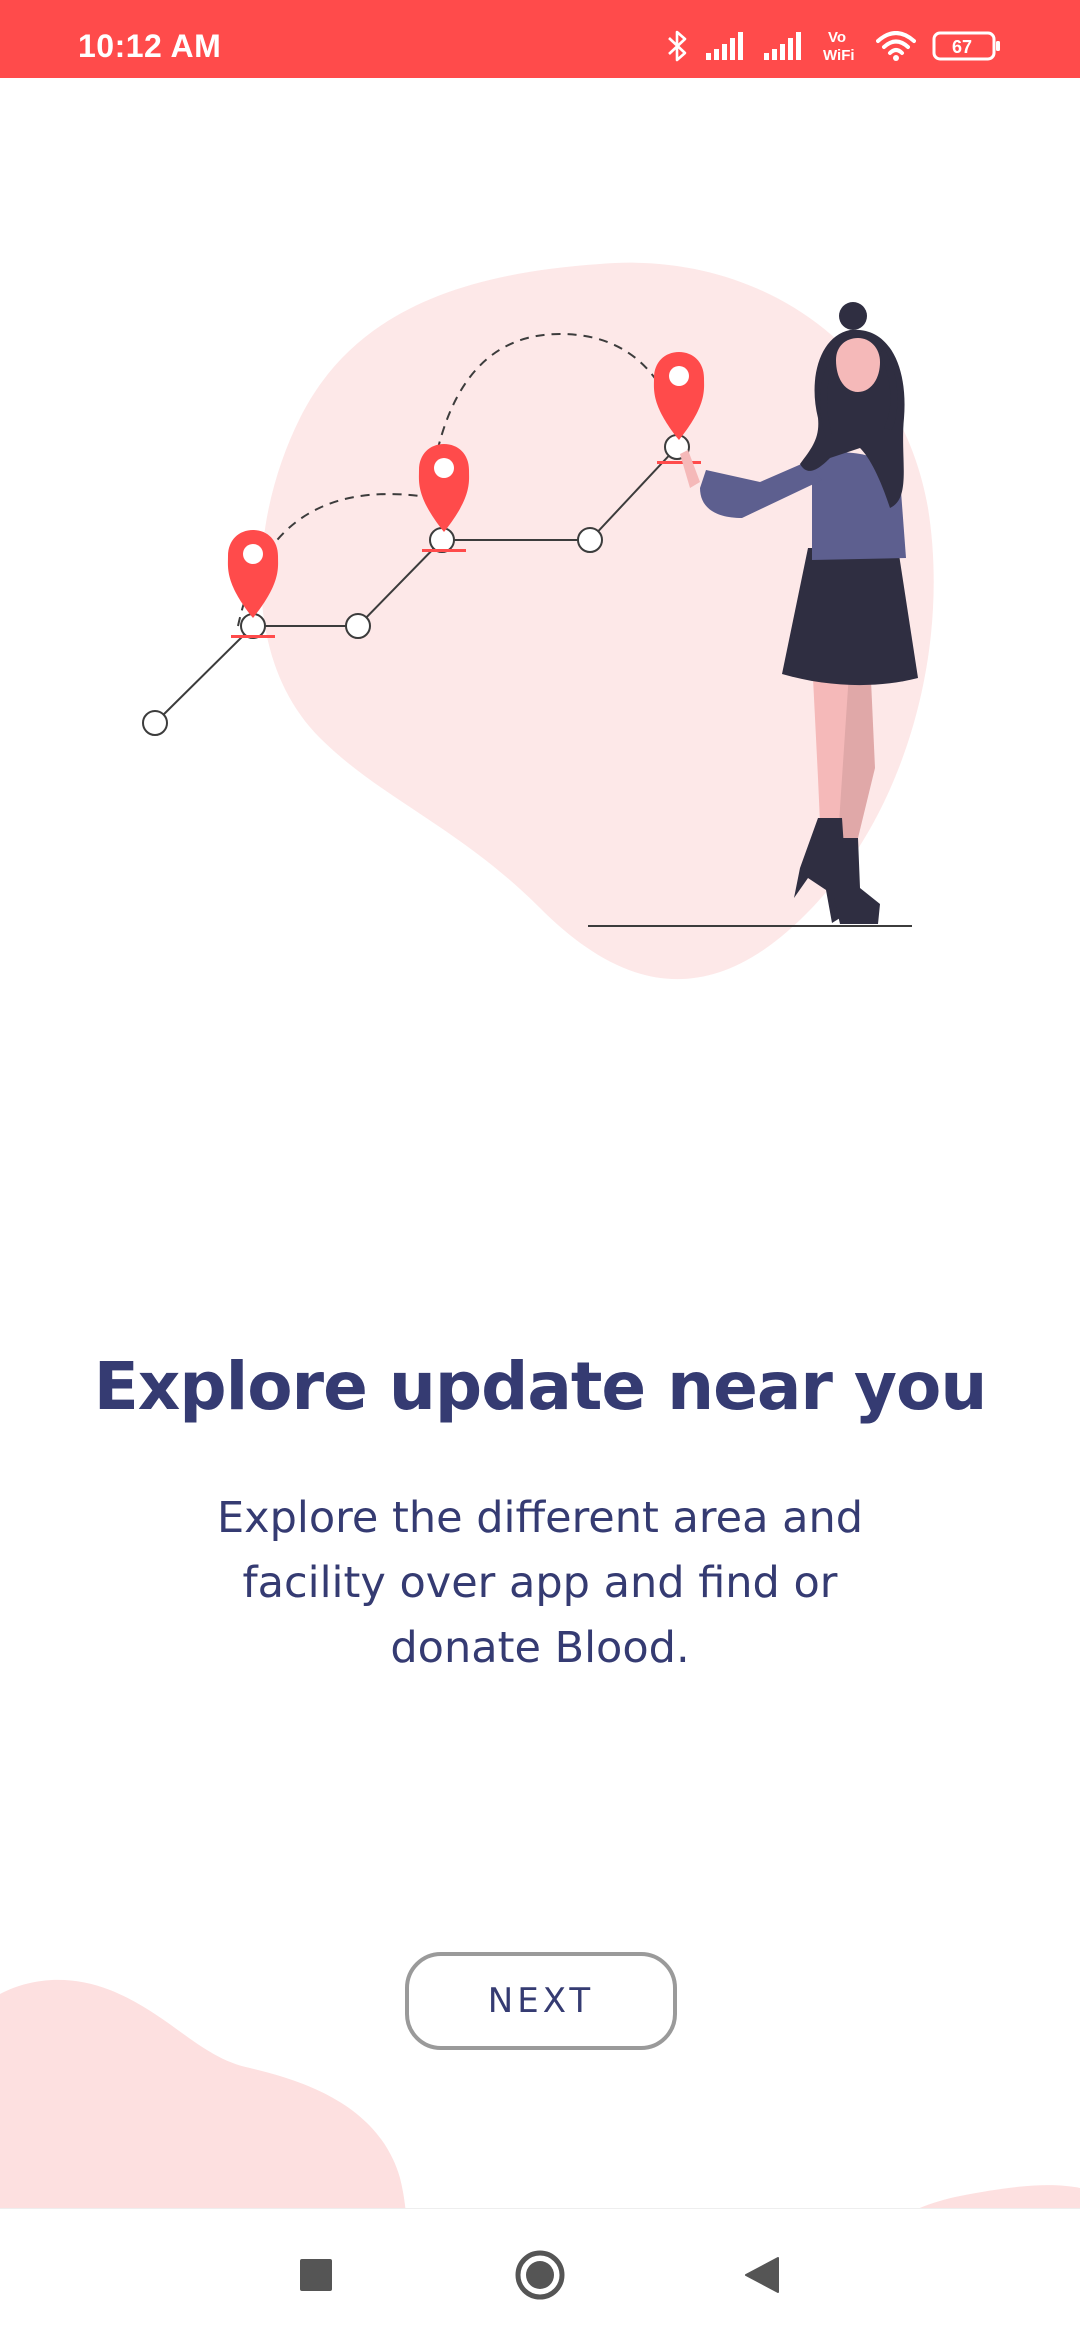  Describe the element at coordinates (541, 2001) in the screenshot. I see `next-button: NEXT` at that location.